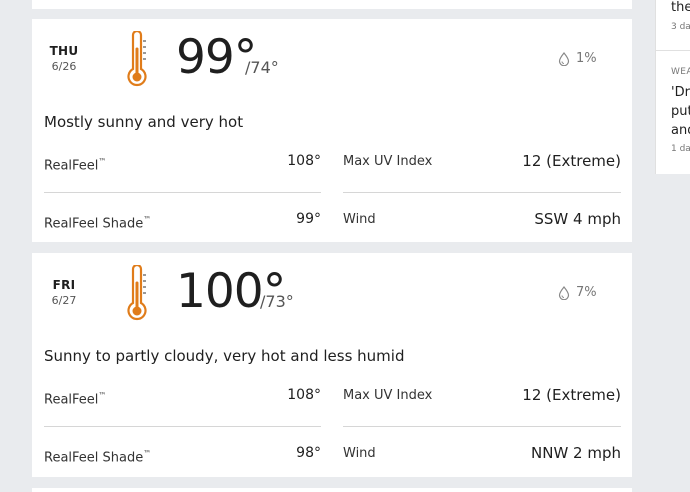 The height and width of the screenshot is (492, 690). I want to click on day-of-week: FRI, so click(64, 285).